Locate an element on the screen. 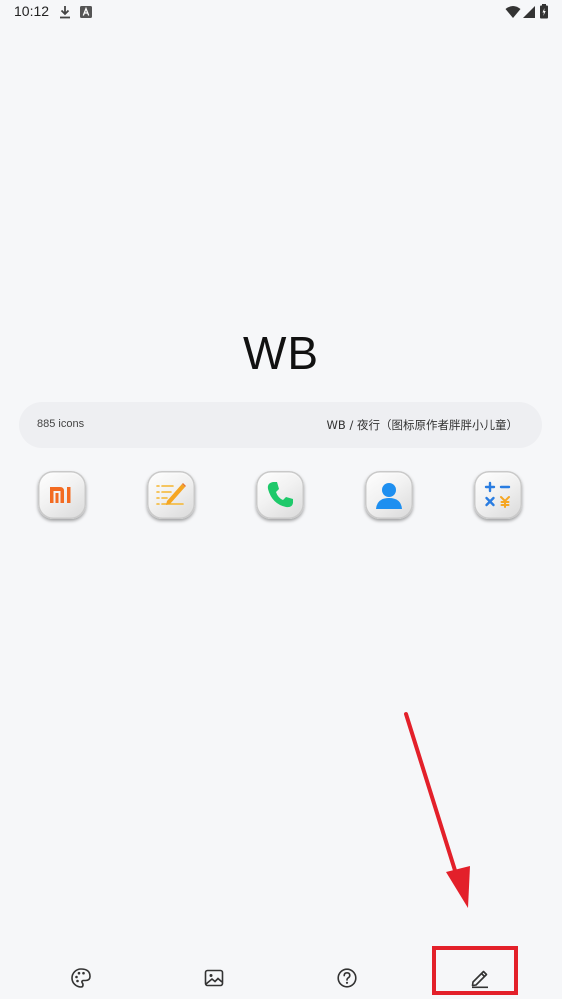 This screenshot has height=999, width=562. phone-app-icon is located at coordinates (280, 495).